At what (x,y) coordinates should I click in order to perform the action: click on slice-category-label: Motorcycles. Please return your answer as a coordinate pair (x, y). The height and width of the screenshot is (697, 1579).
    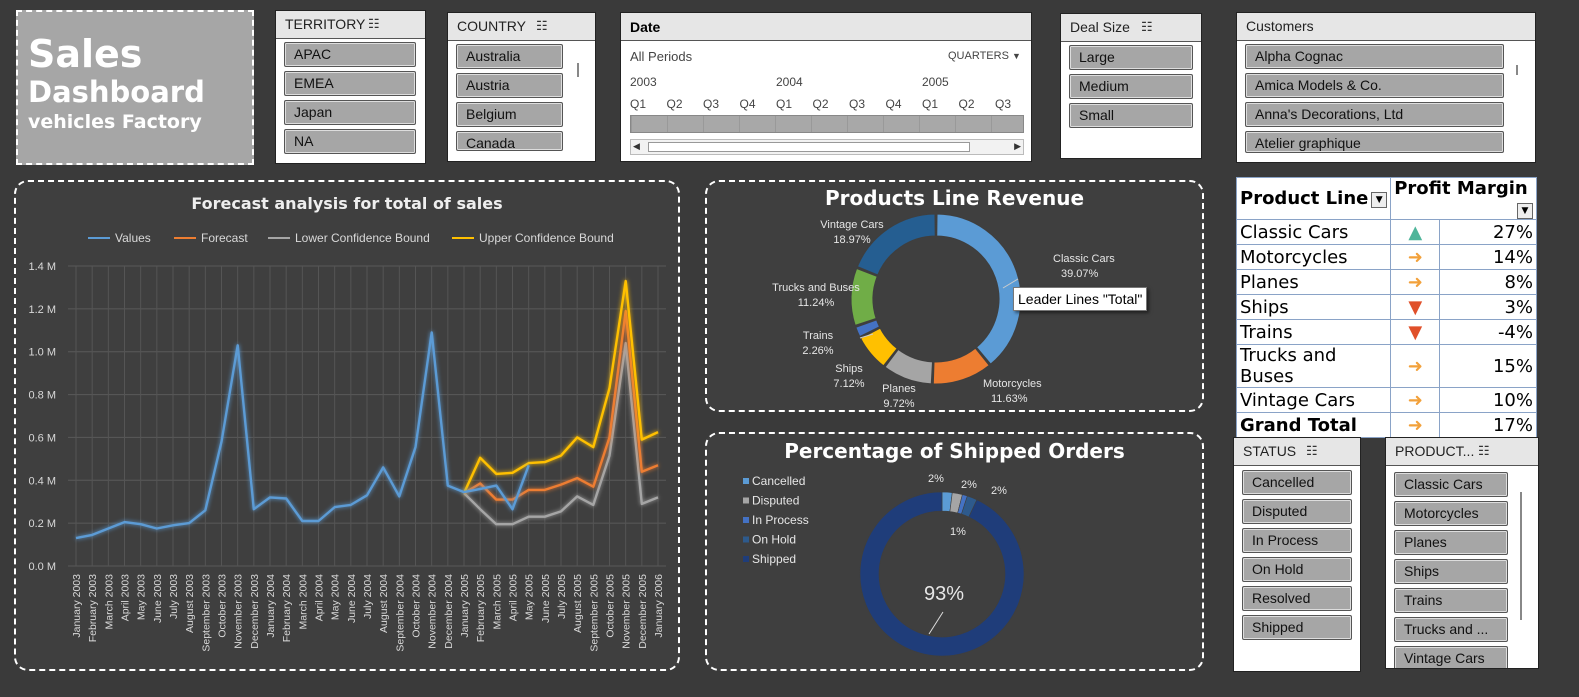
    Looking at the image, I should click on (1012, 384).